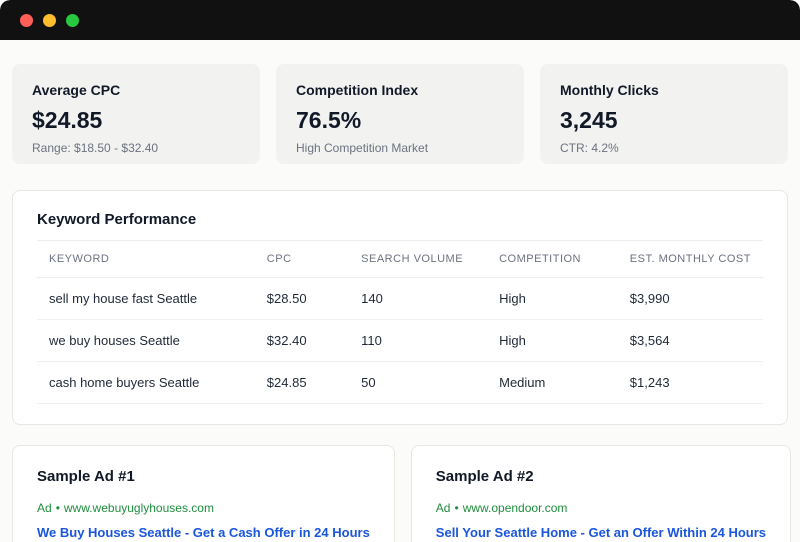  Describe the element at coordinates (552, 382) in the screenshot. I see `cell-competition: Medium` at that location.